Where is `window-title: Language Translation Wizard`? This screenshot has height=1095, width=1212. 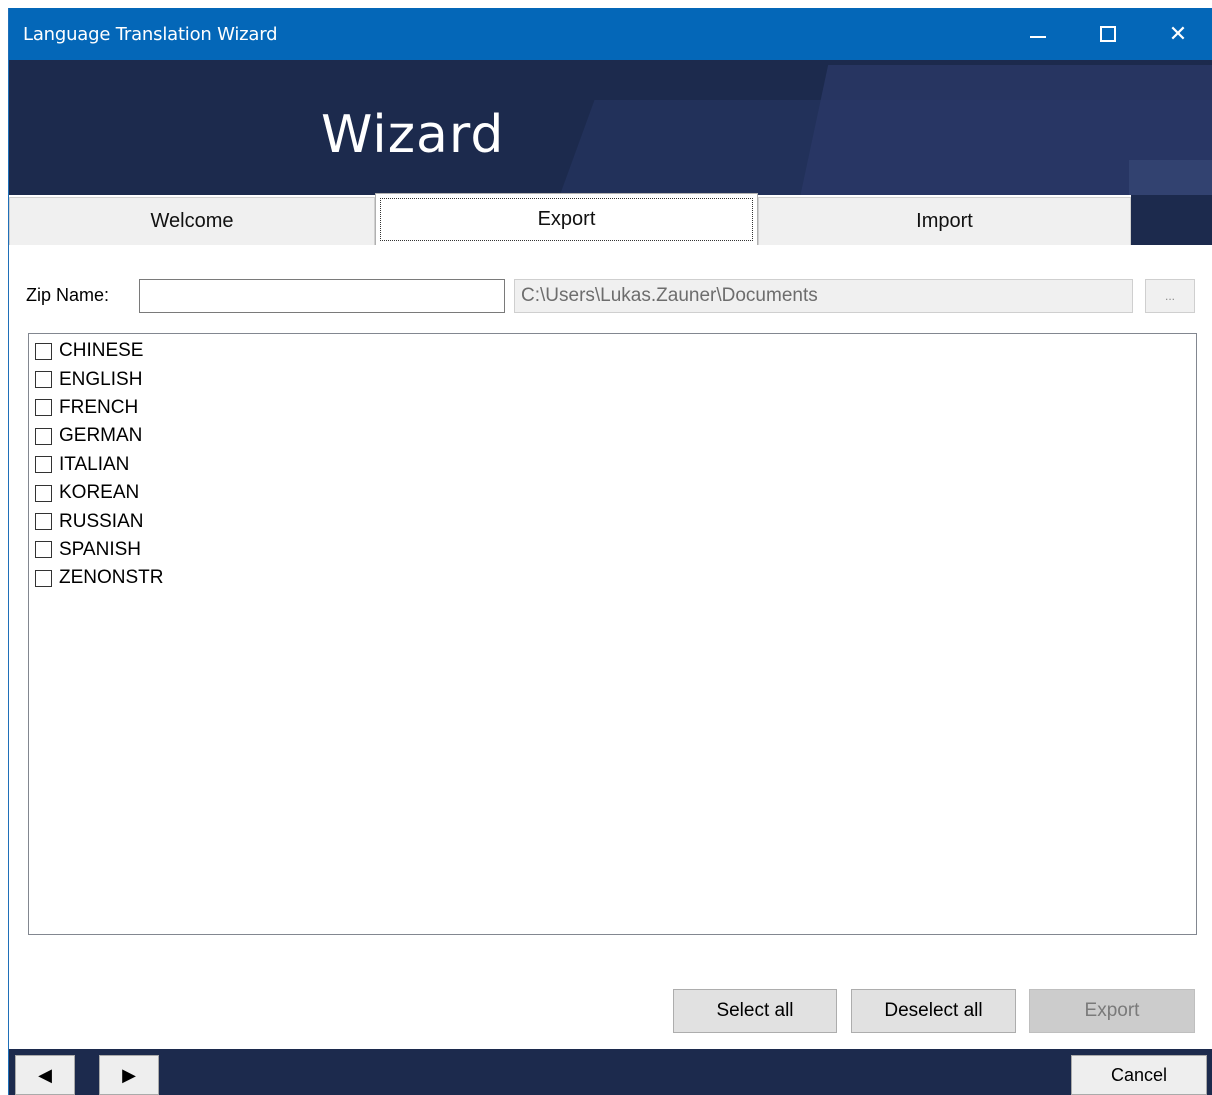 window-title: Language Translation Wizard is located at coordinates (150, 34).